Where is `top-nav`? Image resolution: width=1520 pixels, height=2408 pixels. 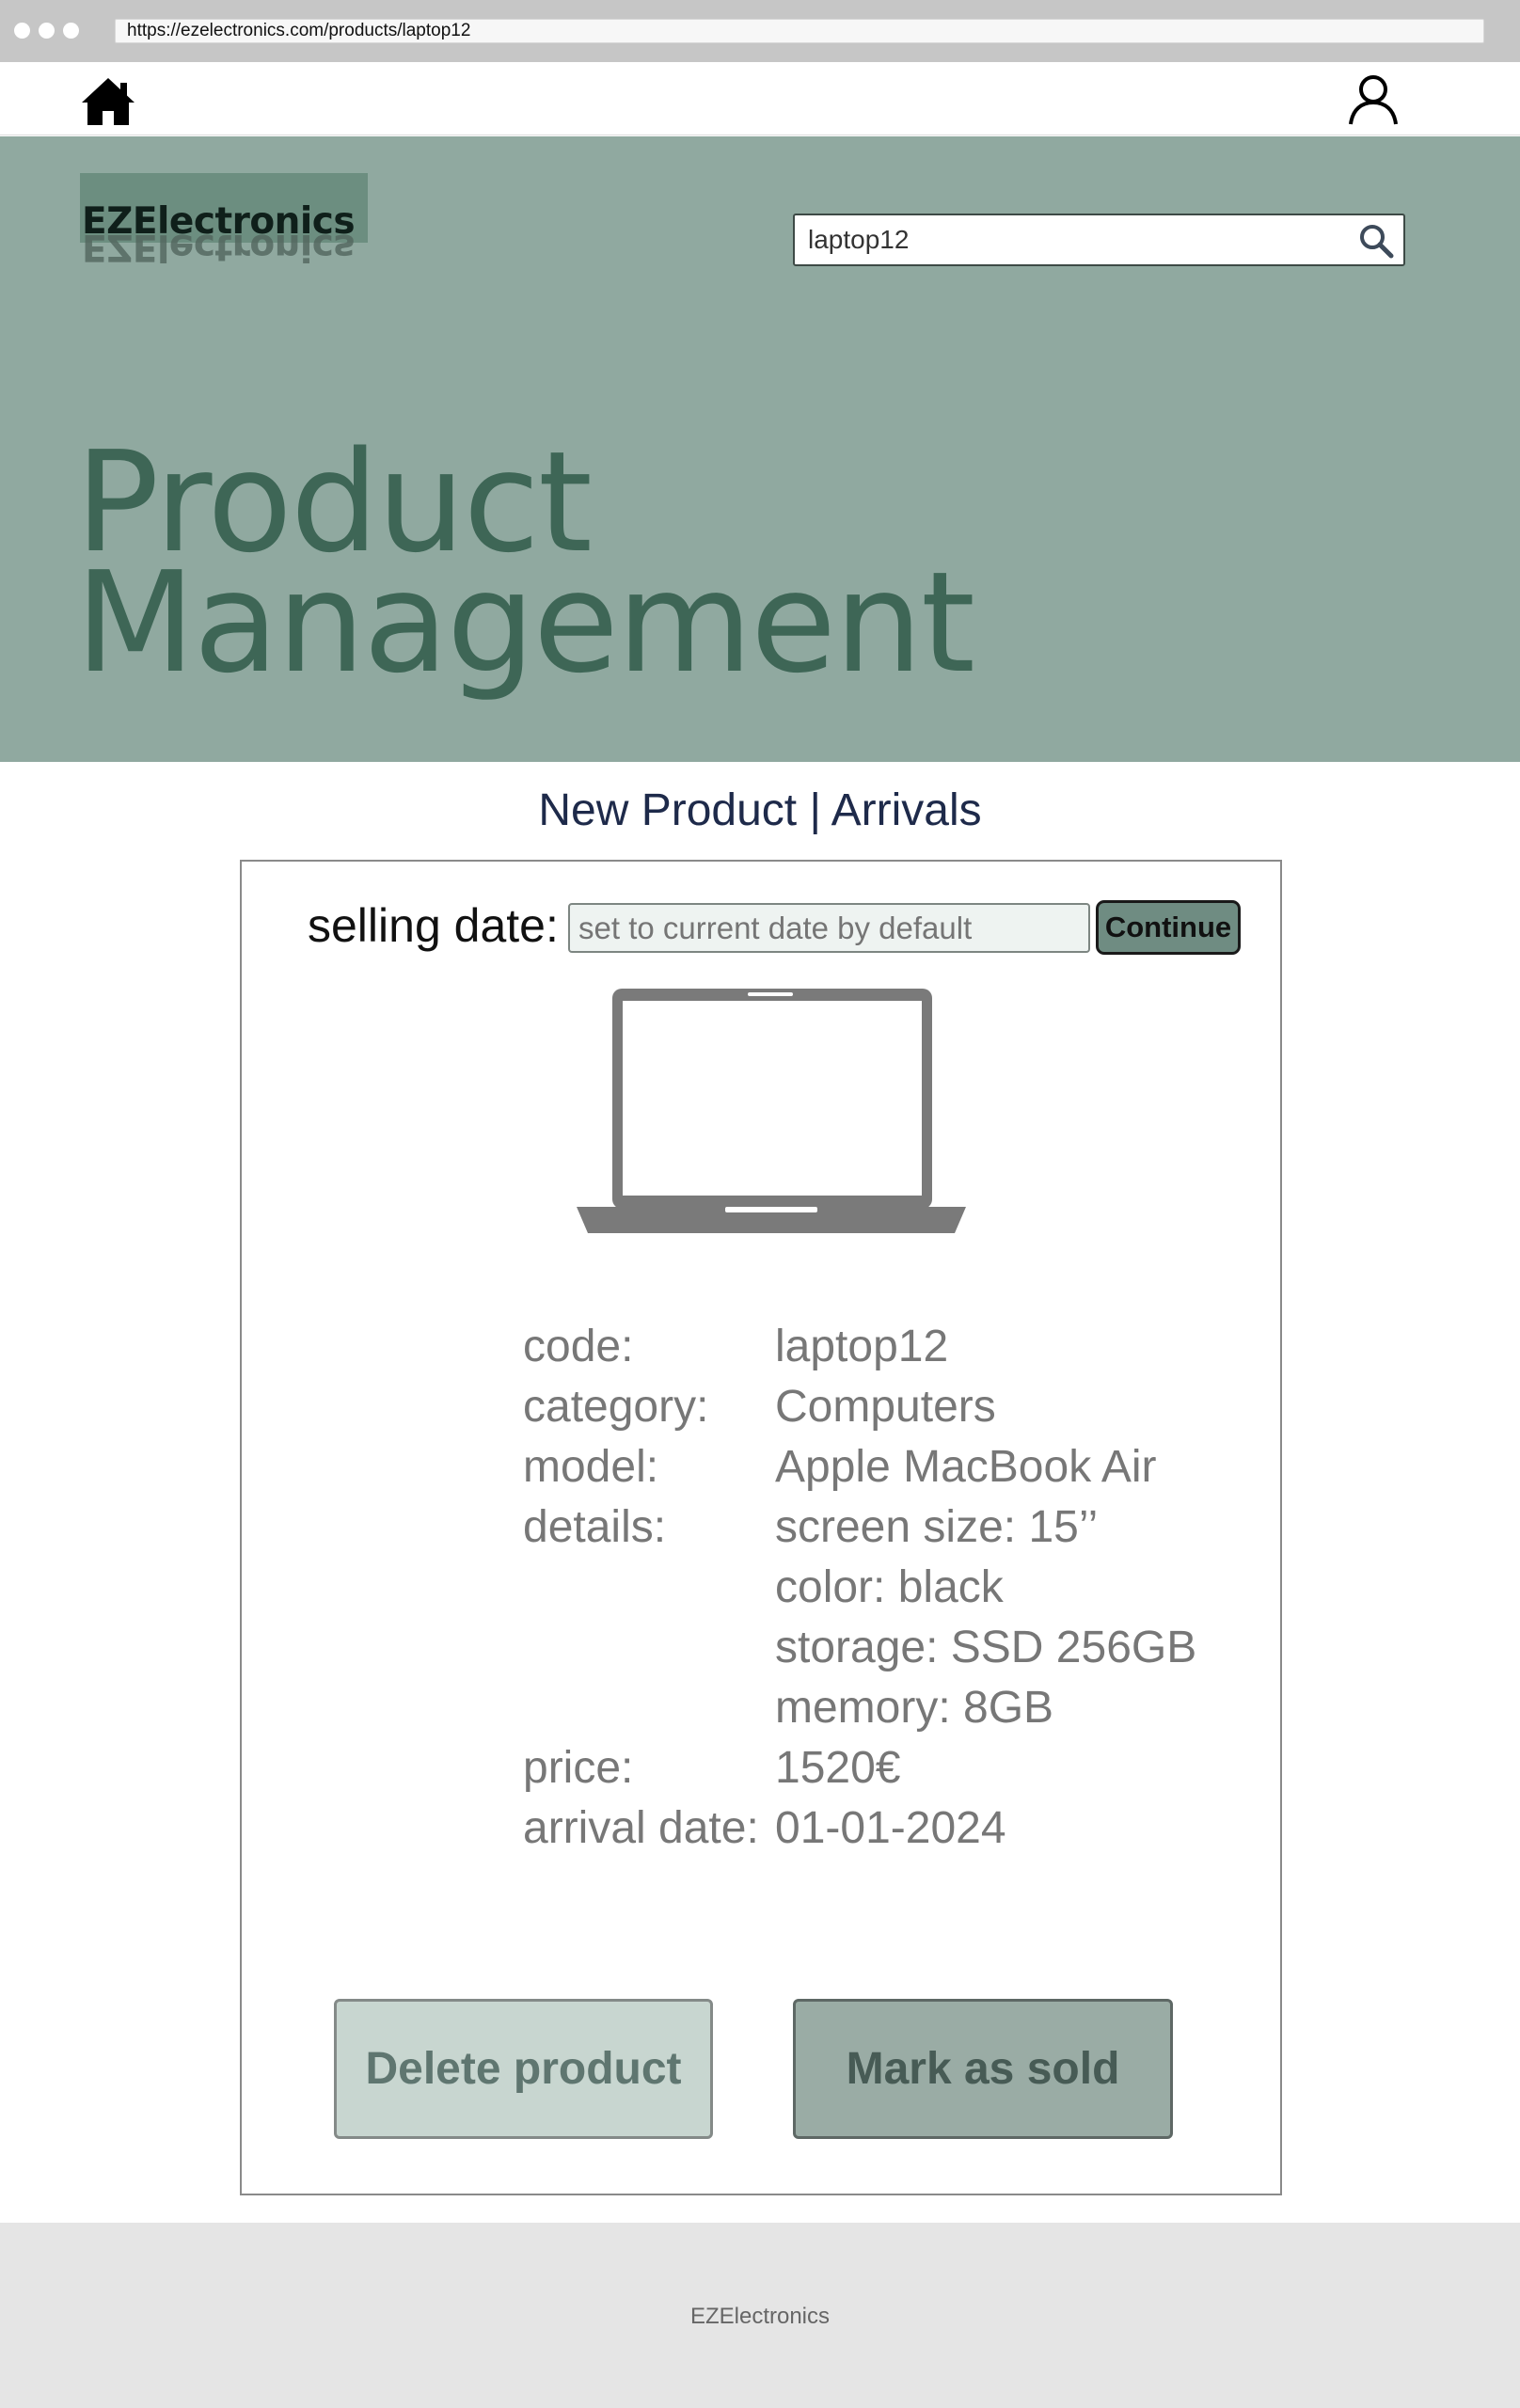
top-nav is located at coordinates (760, 99).